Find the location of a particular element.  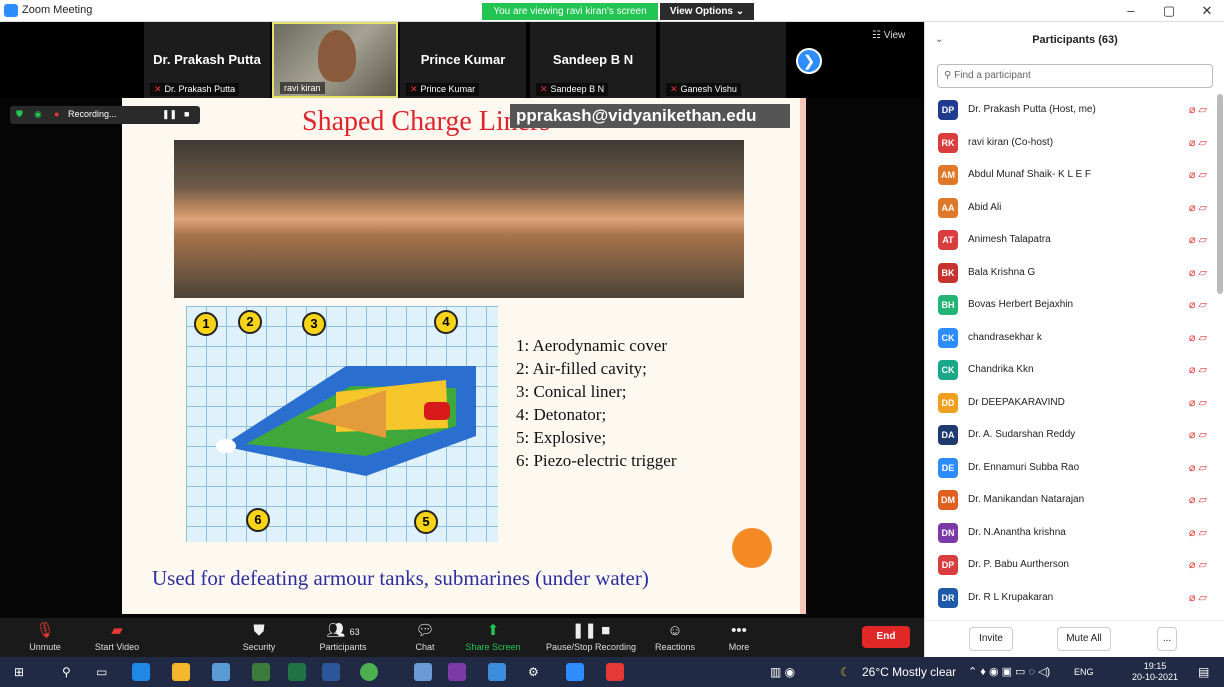

calculator-icon is located at coordinates (261, 672).